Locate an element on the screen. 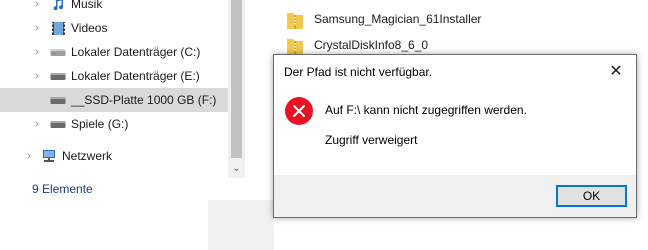  file-name: Samsung_Magician_61Installer is located at coordinates (398, 19).